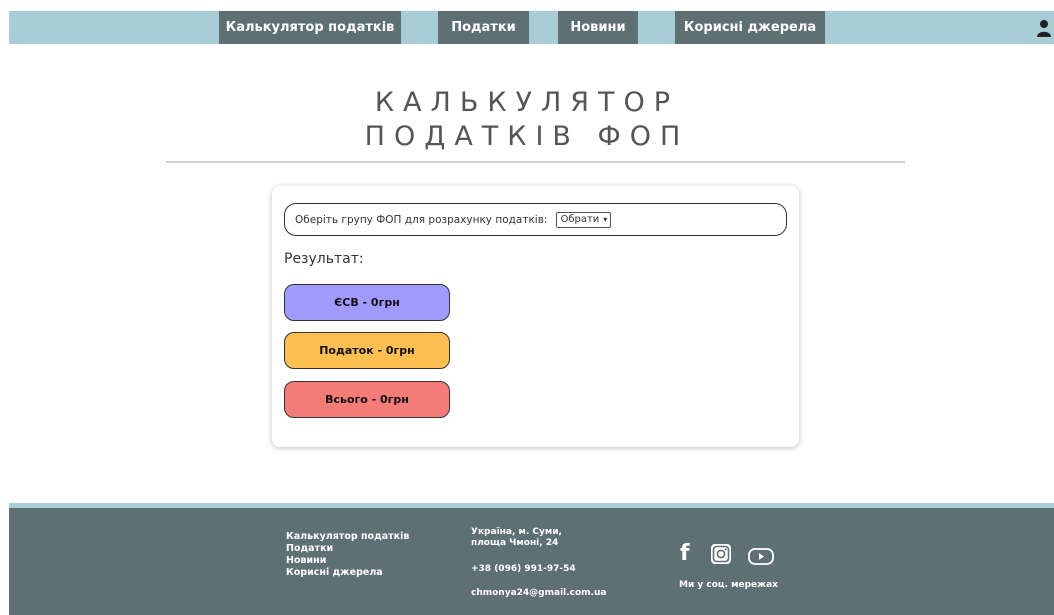 This screenshot has width=1054, height=615. Describe the element at coordinates (598, 27) in the screenshot. I see `nav-news-button: Новини` at that location.